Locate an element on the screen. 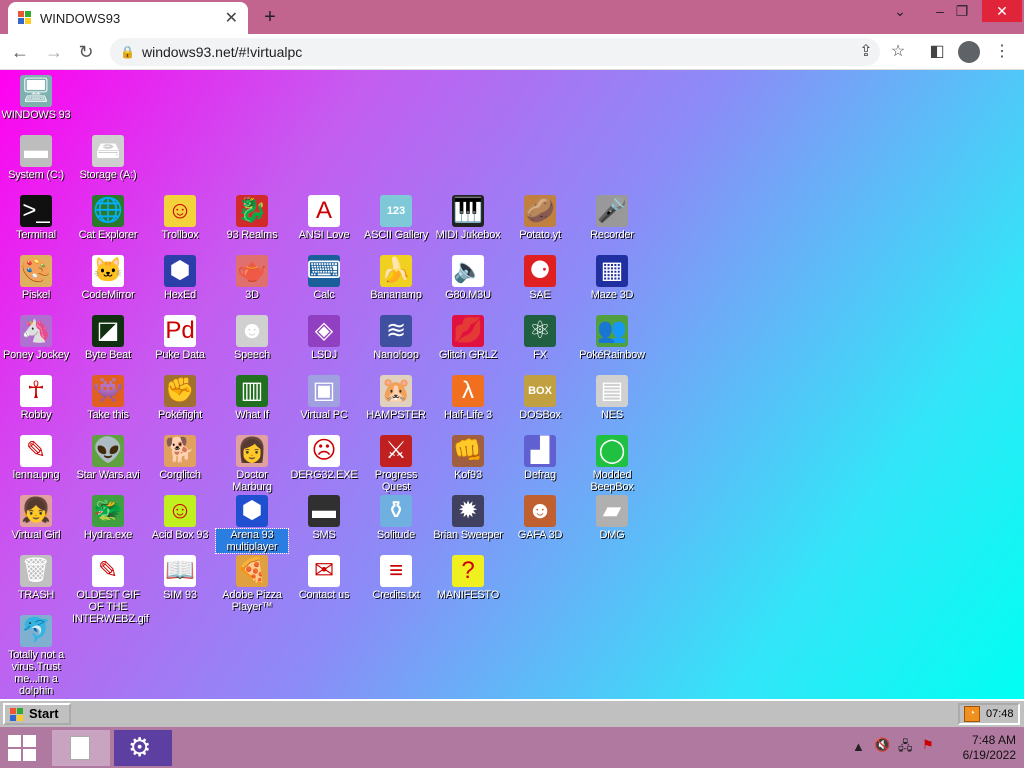 Image resolution: width=1024 pixels, height=768 pixels. desktop-icon-doctor-marburg: 👩 Doctor Marburg is located at coordinates (252, 464).